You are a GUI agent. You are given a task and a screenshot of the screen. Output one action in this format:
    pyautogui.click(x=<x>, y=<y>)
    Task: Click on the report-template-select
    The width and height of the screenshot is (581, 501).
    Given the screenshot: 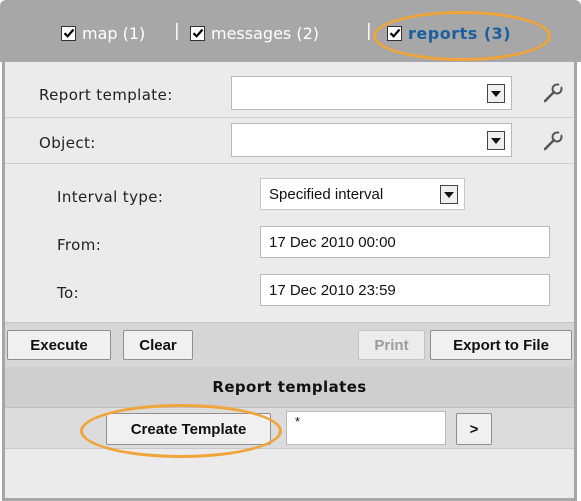 What is the action you would take?
    pyautogui.click(x=371, y=93)
    